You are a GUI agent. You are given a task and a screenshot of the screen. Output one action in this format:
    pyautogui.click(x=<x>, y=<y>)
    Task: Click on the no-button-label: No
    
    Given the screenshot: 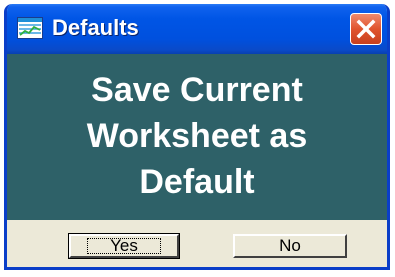 What is the action you would take?
    pyautogui.click(x=290, y=245)
    